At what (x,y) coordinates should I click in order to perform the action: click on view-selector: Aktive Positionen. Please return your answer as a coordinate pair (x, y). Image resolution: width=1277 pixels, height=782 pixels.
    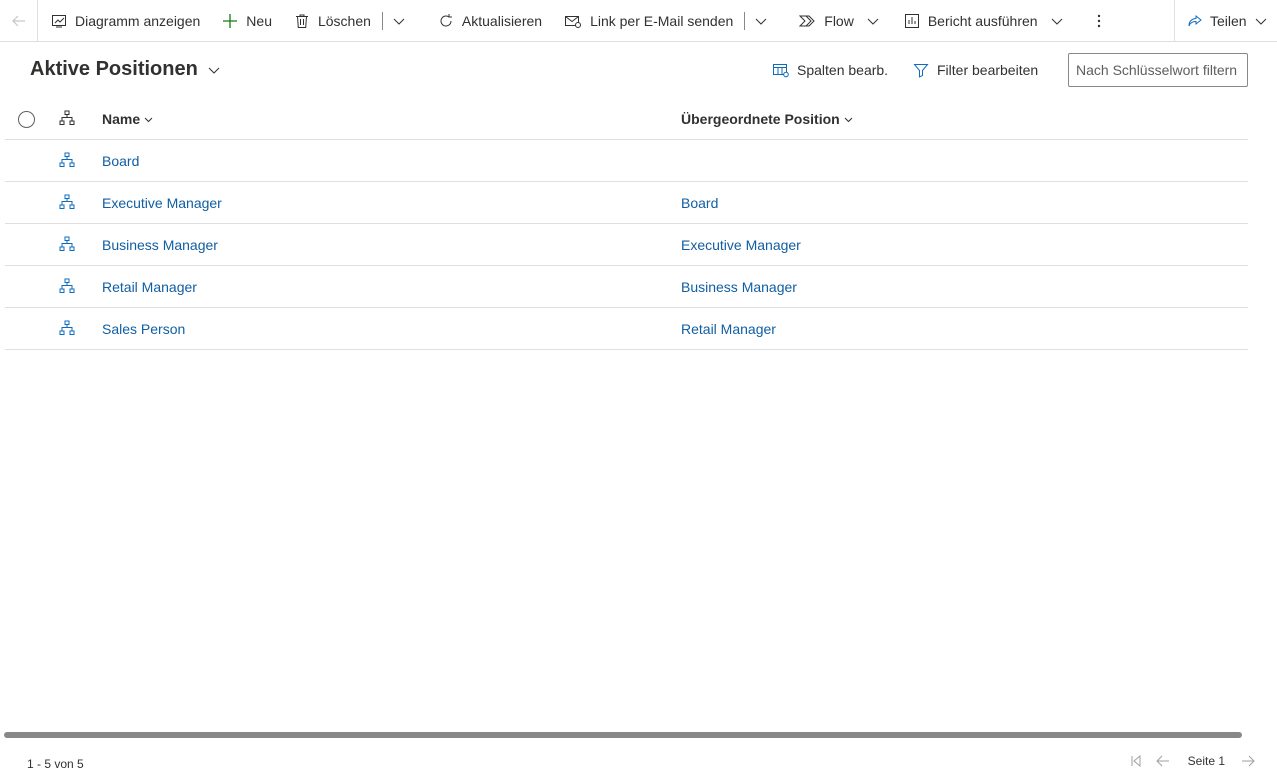
    Looking at the image, I should click on (125, 69).